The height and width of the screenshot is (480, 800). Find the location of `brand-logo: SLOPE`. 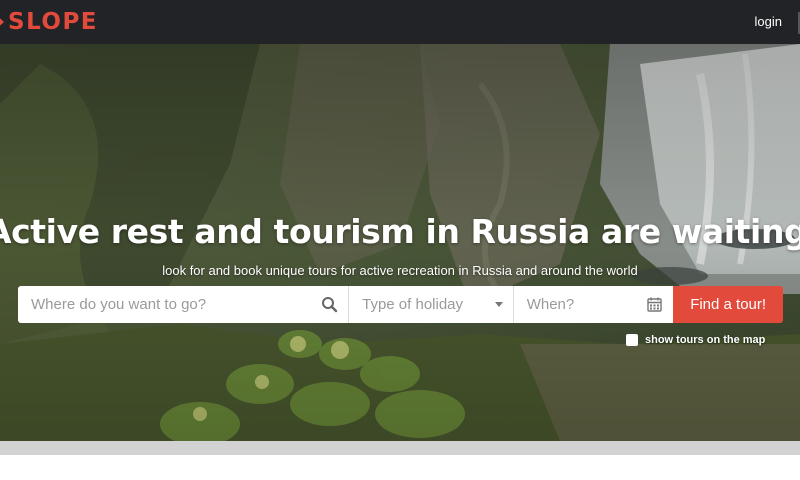

brand-logo: SLOPE is located at coordinates (49, 22).